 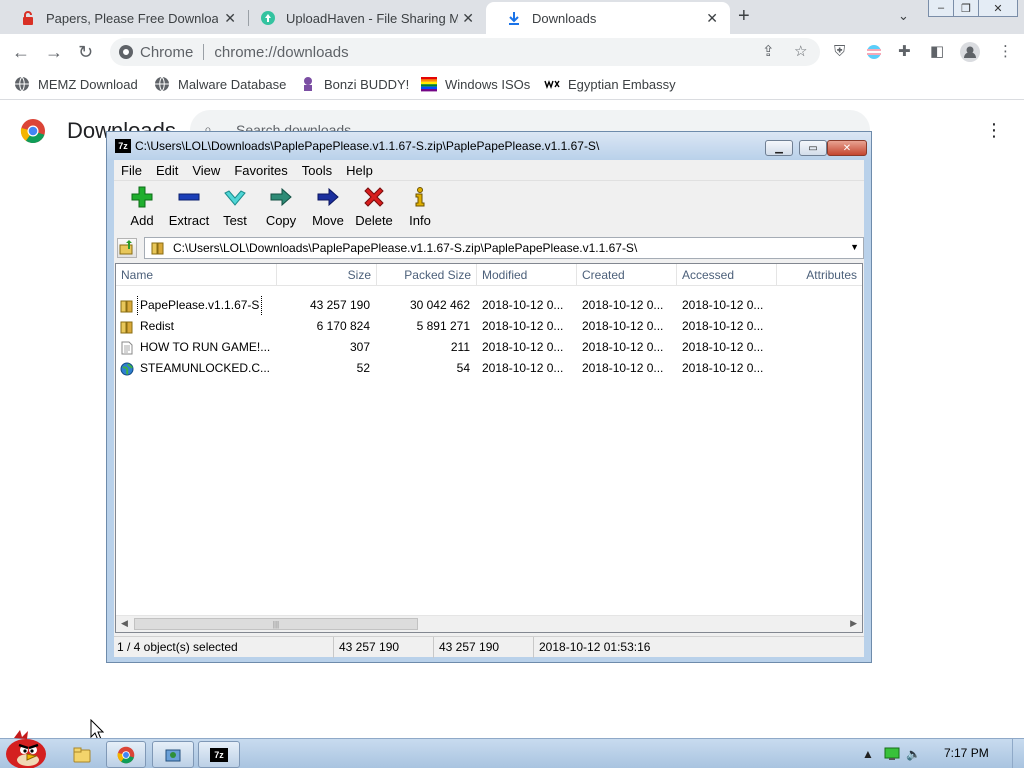 I want to click on side-panel-icon: ◧, so click(x=937, y=52).